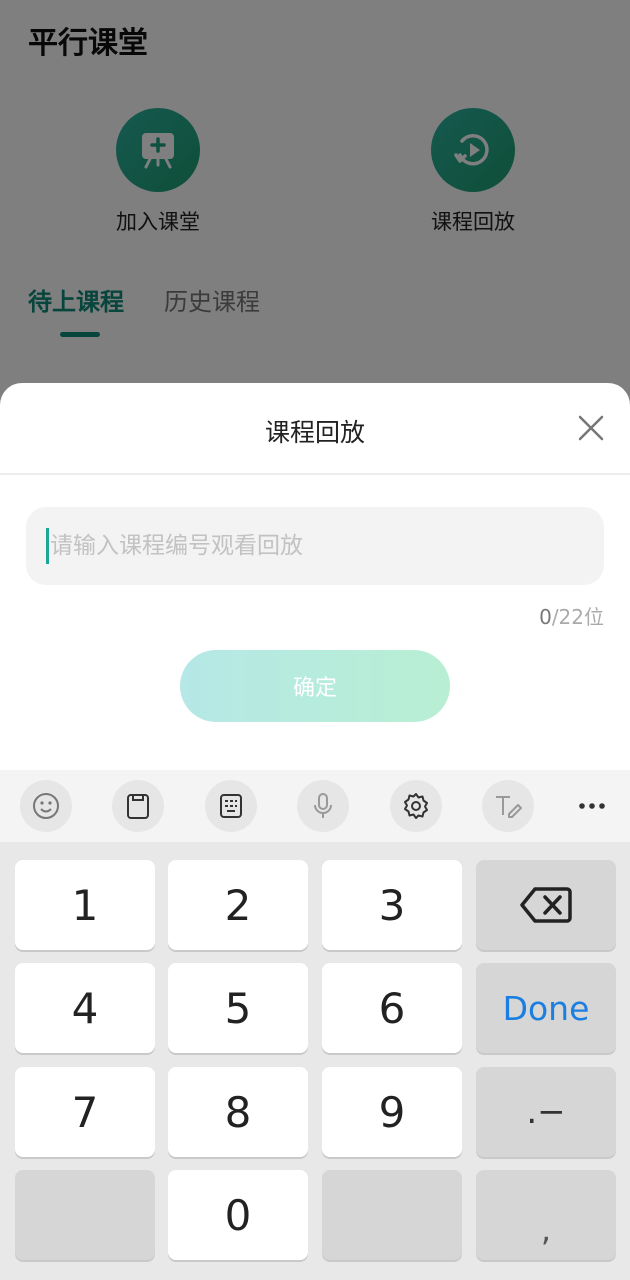 This screenshot has width=630, height=1280. I want to click on key-0: 0, so click(238, 1215).